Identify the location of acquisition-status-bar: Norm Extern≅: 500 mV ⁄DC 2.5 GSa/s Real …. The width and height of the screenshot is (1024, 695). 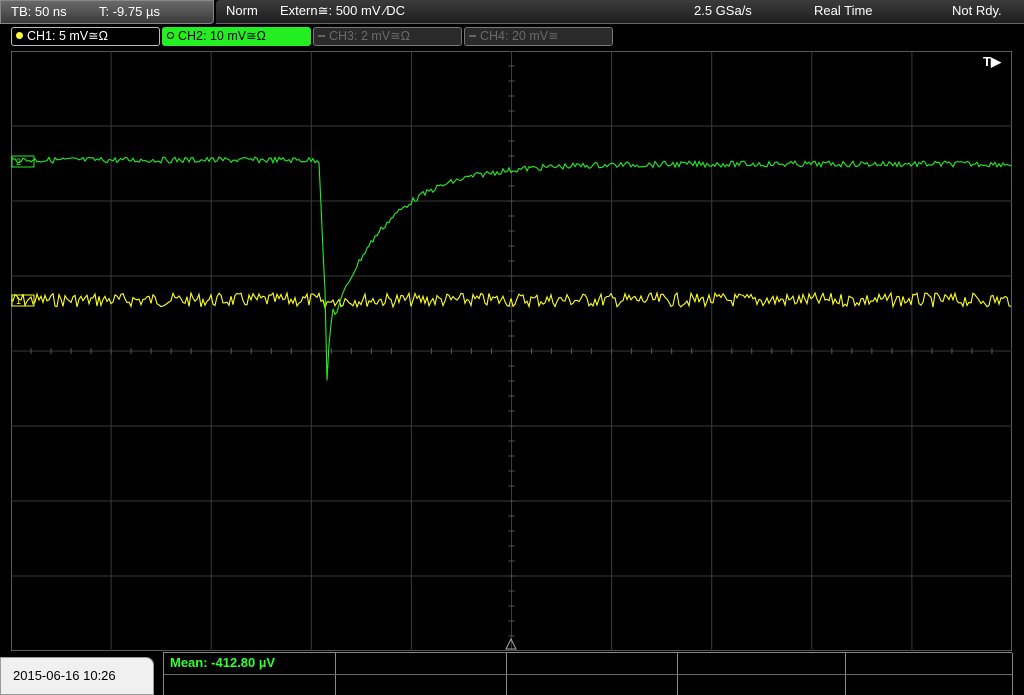
(620, 12).